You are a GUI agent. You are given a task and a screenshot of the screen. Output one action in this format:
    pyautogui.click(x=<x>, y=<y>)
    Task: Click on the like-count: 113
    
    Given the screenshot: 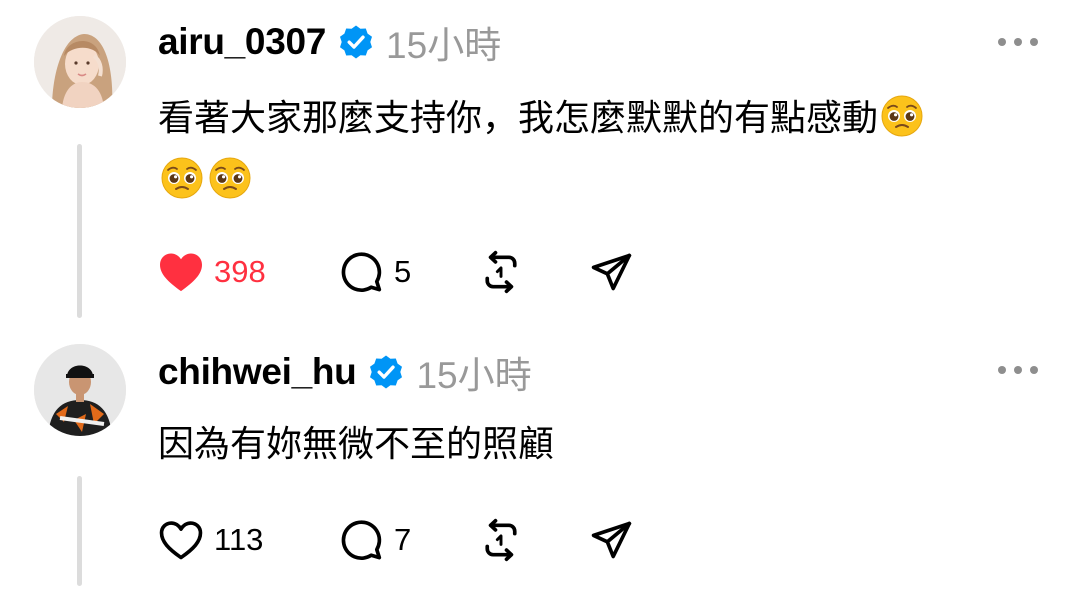 What is the action you would take?
    pyautogui.click(x=239, y=539)
    